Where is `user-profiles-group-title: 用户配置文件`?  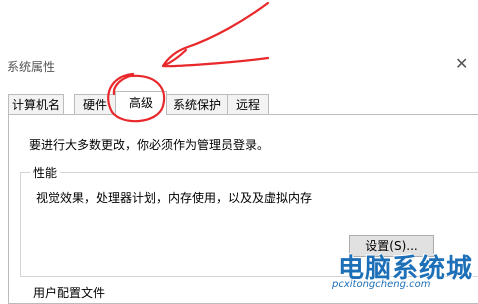
user-profiles-group-title: 用户配置文件 is located at coordinates (69, 292).